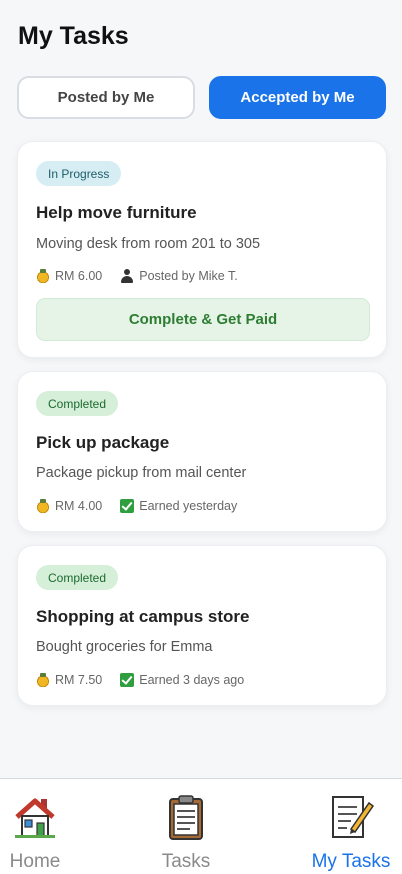 This screenshot has height=874, width=402. I want to click on task-title: Help move furniture, so click(116, 212).